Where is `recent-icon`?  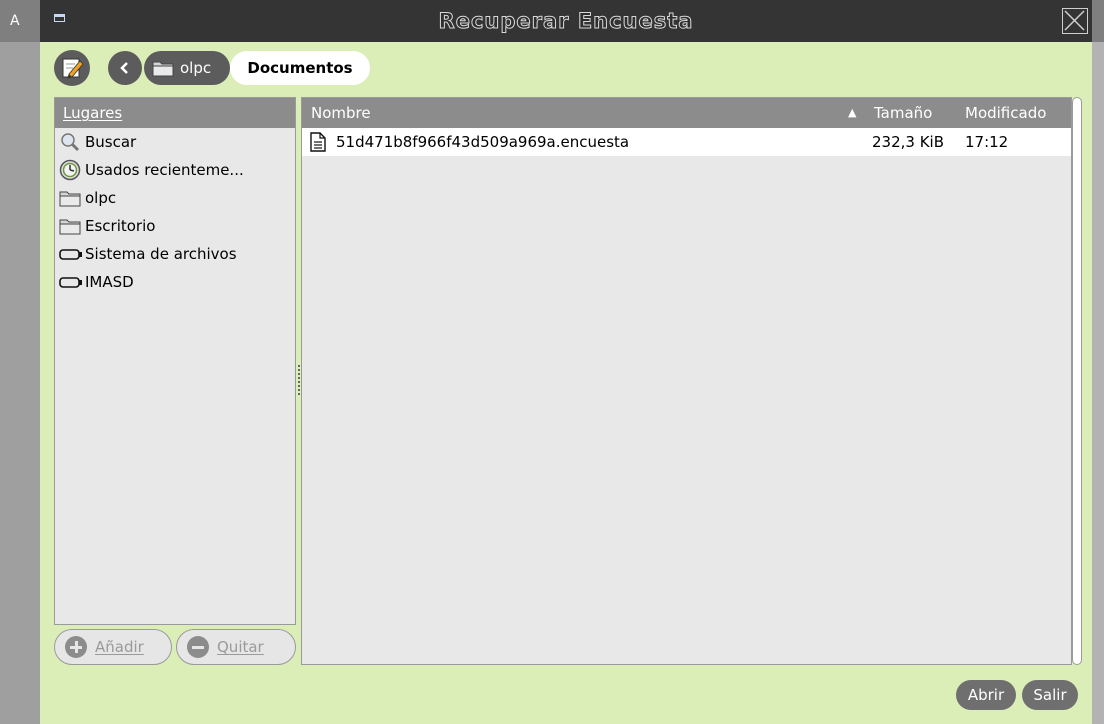
recent-icon is located at coordinates (71, 170).